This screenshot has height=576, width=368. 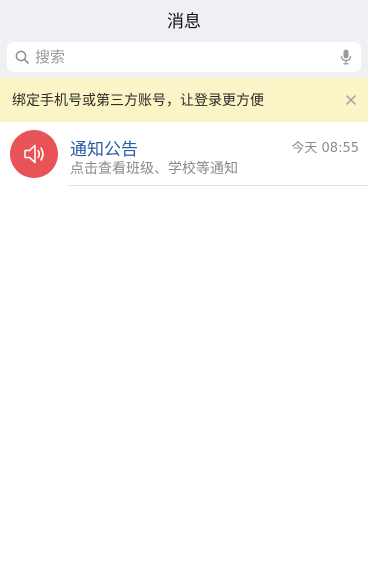 I want to click on search-input, so click(x=180, y=57).